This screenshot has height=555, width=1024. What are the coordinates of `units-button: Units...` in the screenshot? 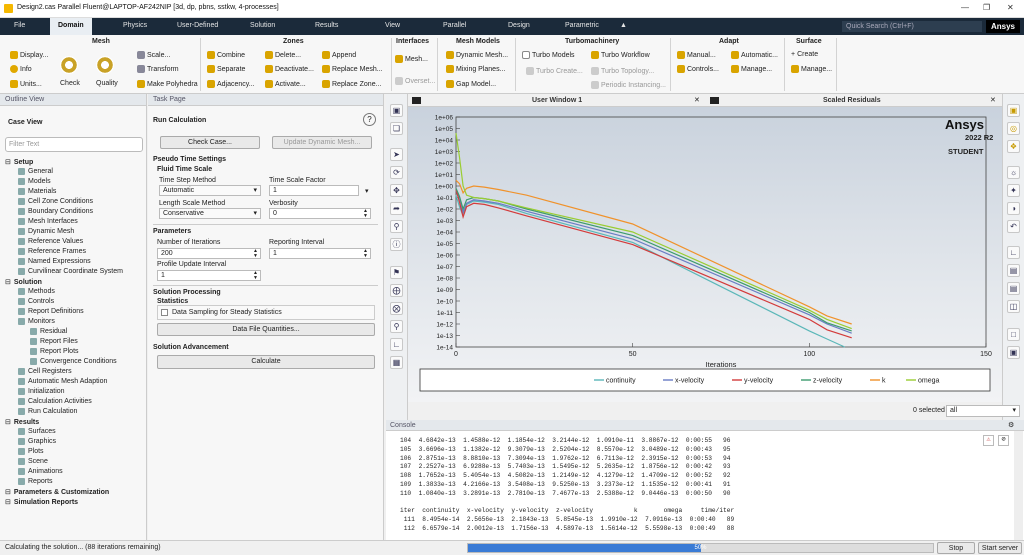 It's located at (26, 84).